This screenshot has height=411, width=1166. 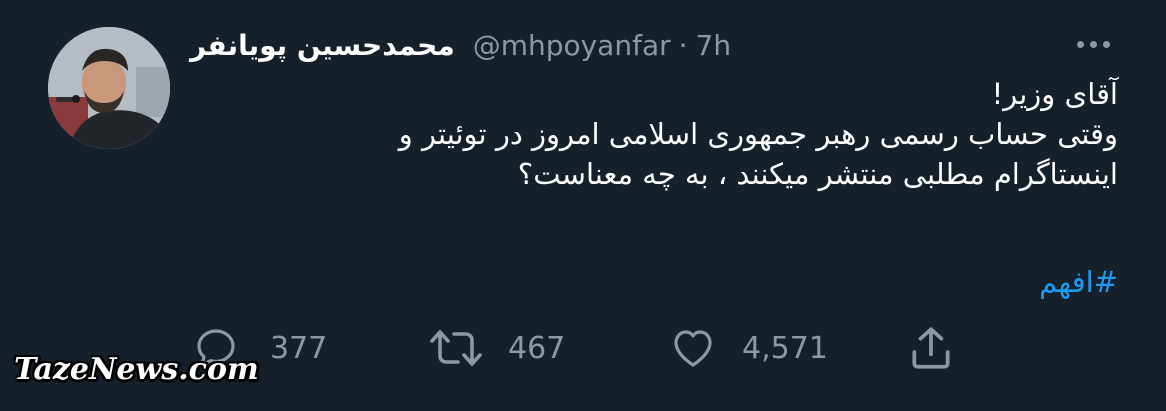 I want to click on share-icon, so click(x=931, y=348).